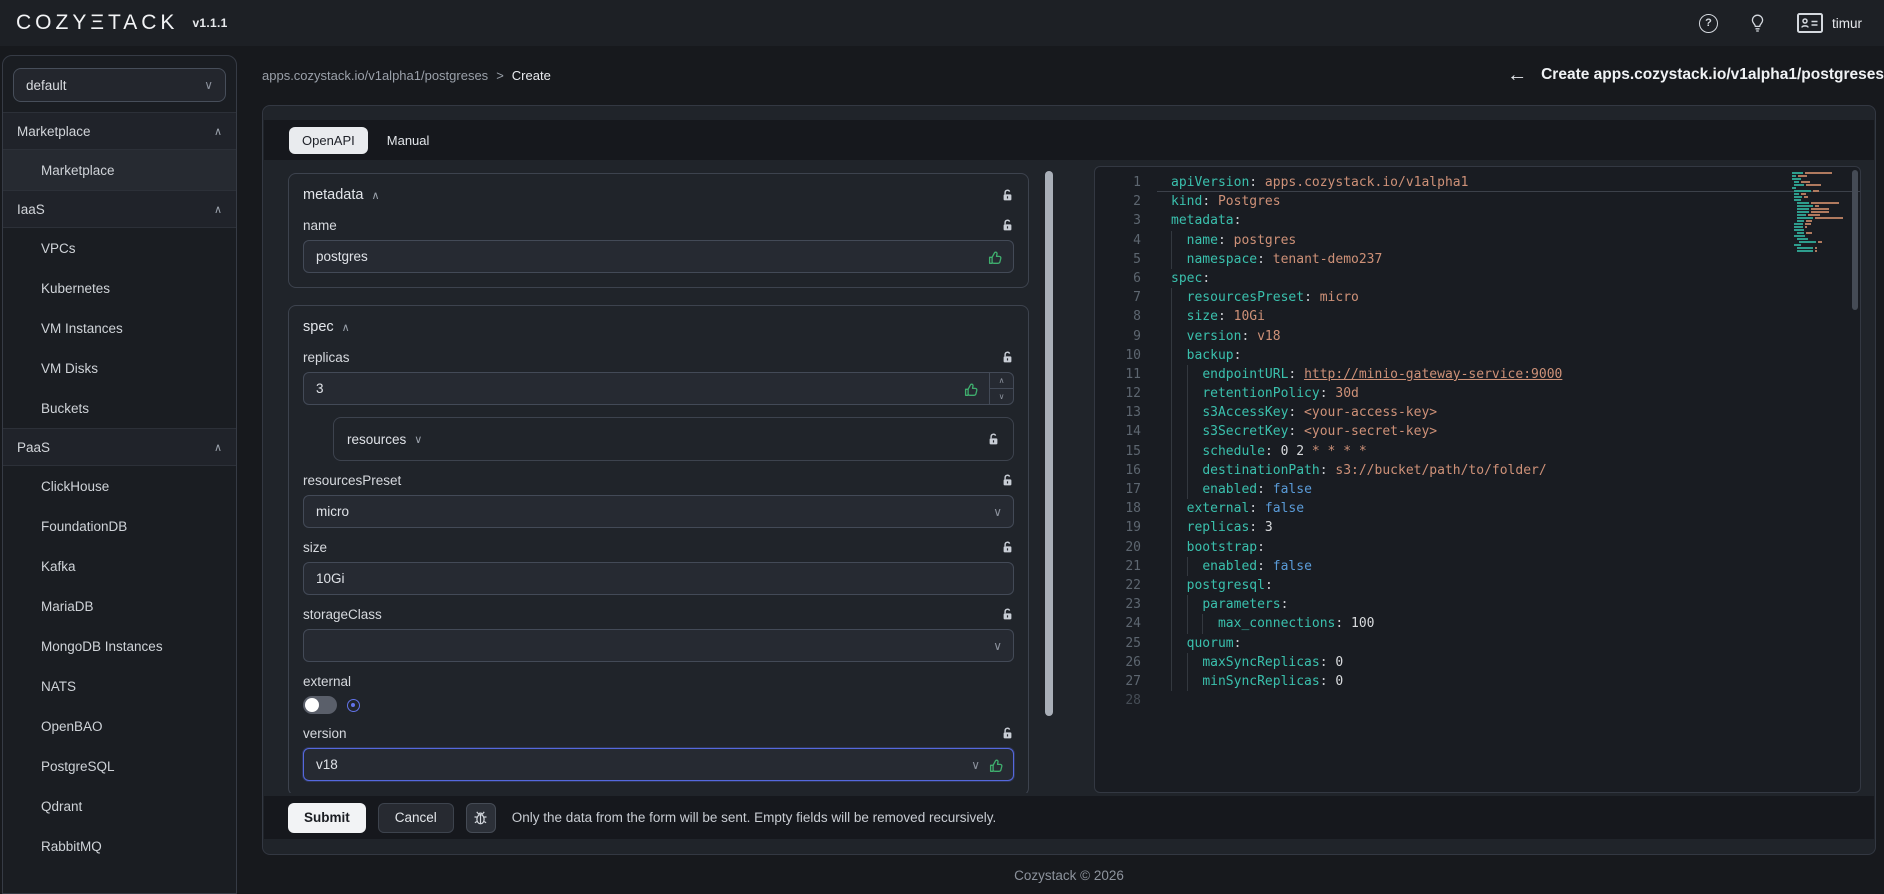 This screenshot has width=1884, height=894. Describe the element at coordinates (119, 606) in the screenshot. I see `sidebar-item-mariadb: MariaDB` at that location.